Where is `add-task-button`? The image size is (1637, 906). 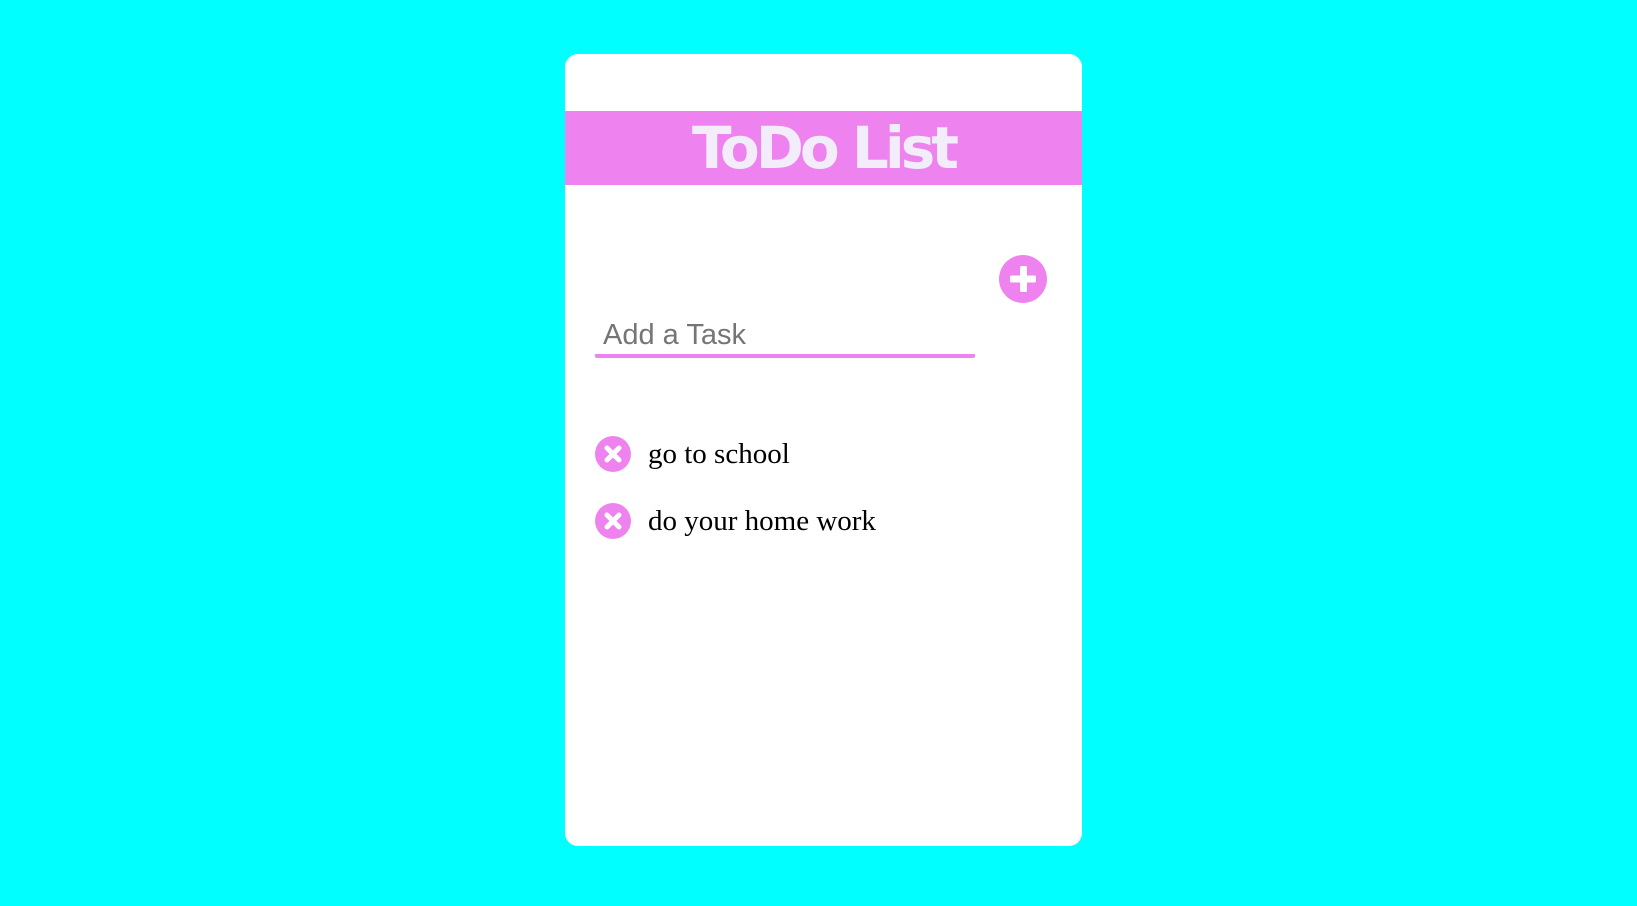 add-task-button is located at coordinates (1023, 279).